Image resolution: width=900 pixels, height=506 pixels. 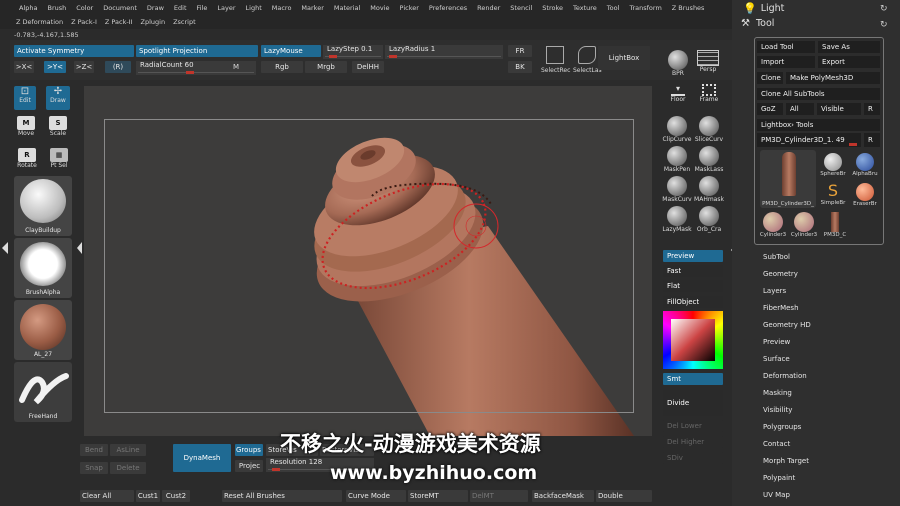 What do you see at coordinates (79, 248) in the screenshot?
I see `left-shelf-collapse-icon` at bounding box center [79, 248].